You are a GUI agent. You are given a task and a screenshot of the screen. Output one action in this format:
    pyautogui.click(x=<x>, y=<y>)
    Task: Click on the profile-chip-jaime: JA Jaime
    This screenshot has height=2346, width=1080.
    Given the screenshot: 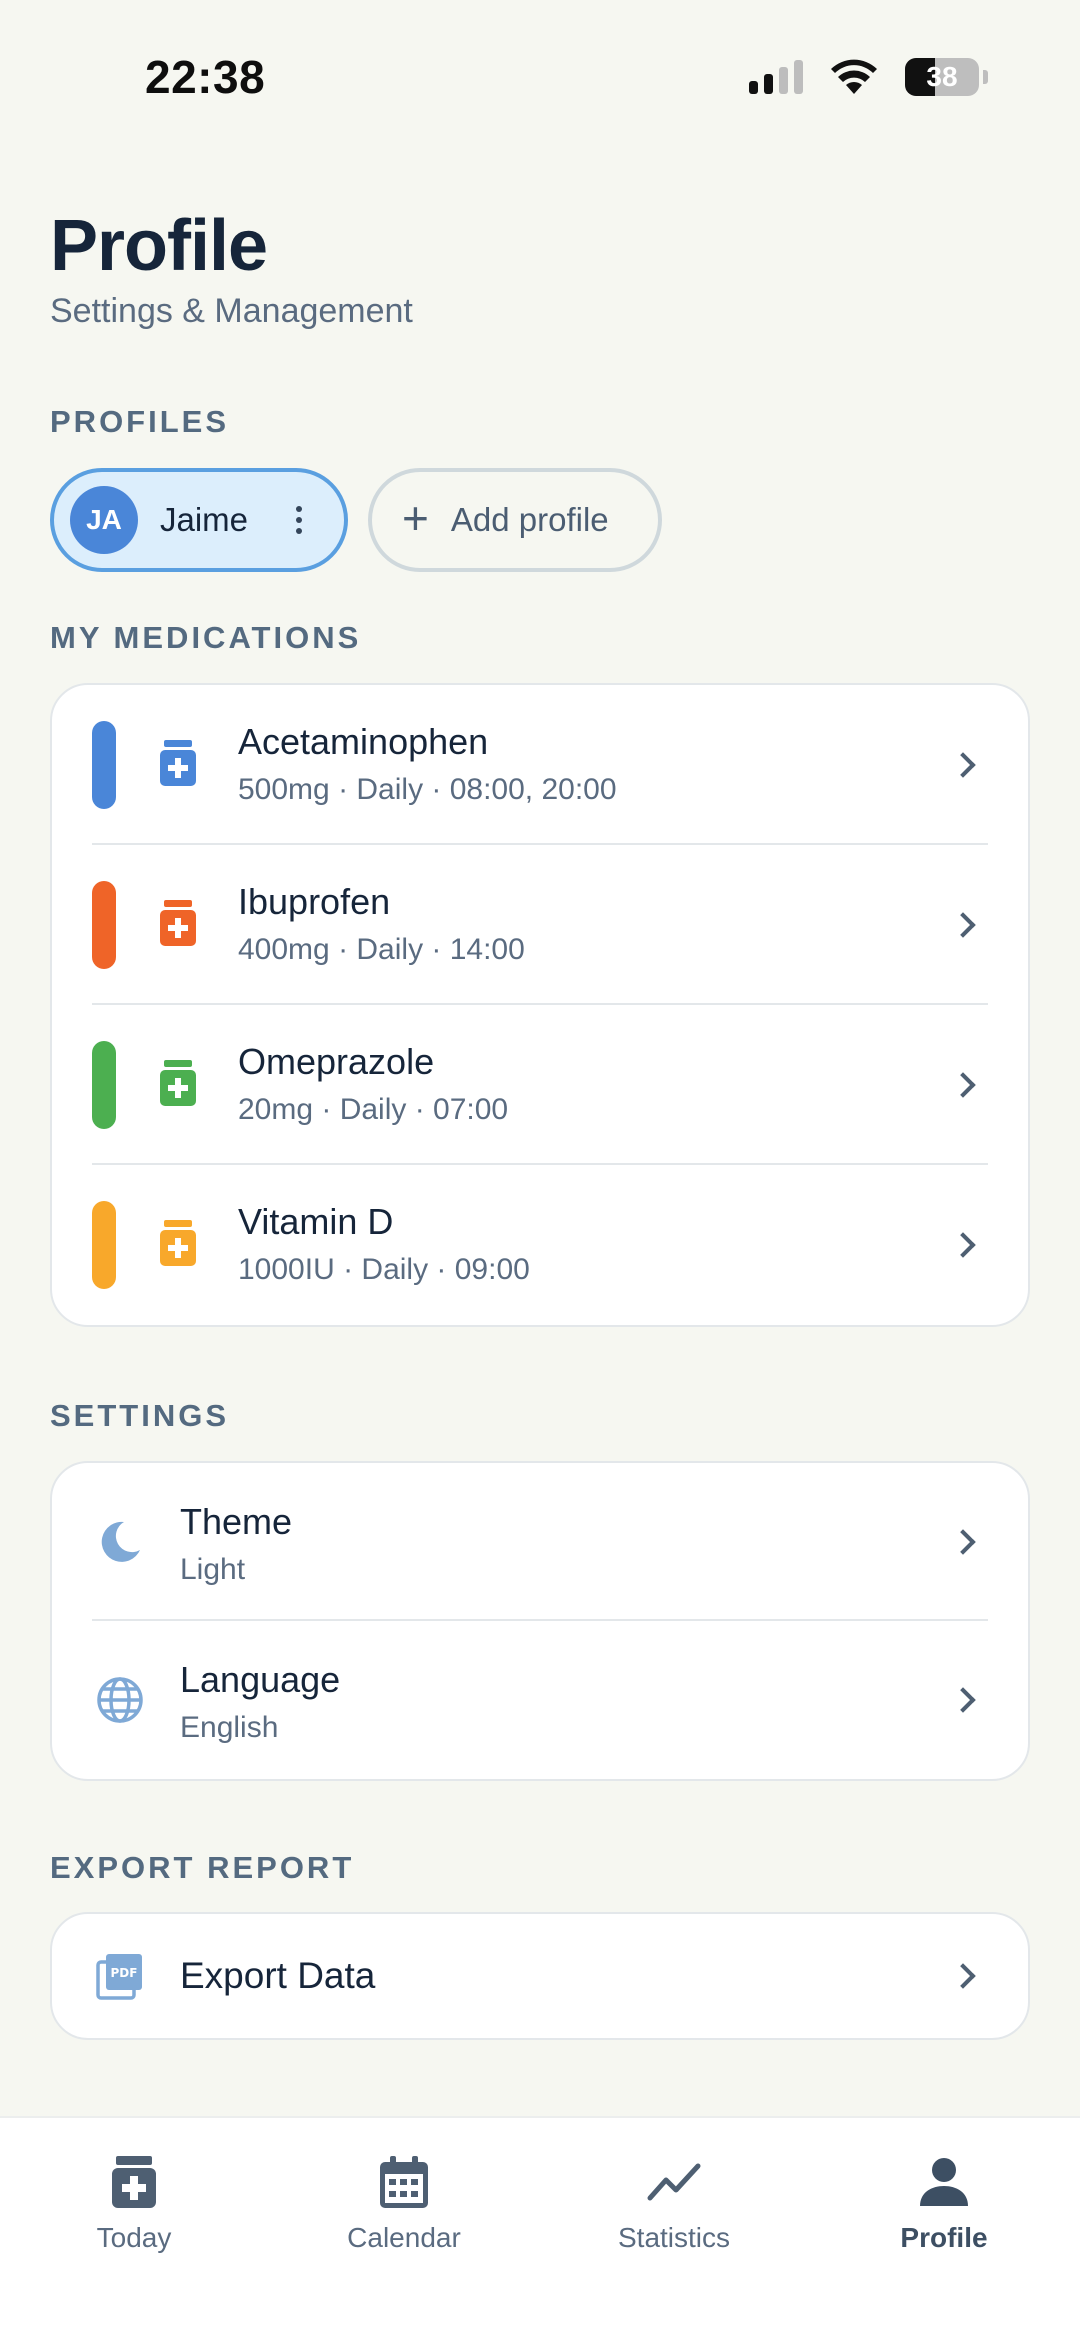 What is the action you would take?
    pyautogui.click(x=199, y=520)
    